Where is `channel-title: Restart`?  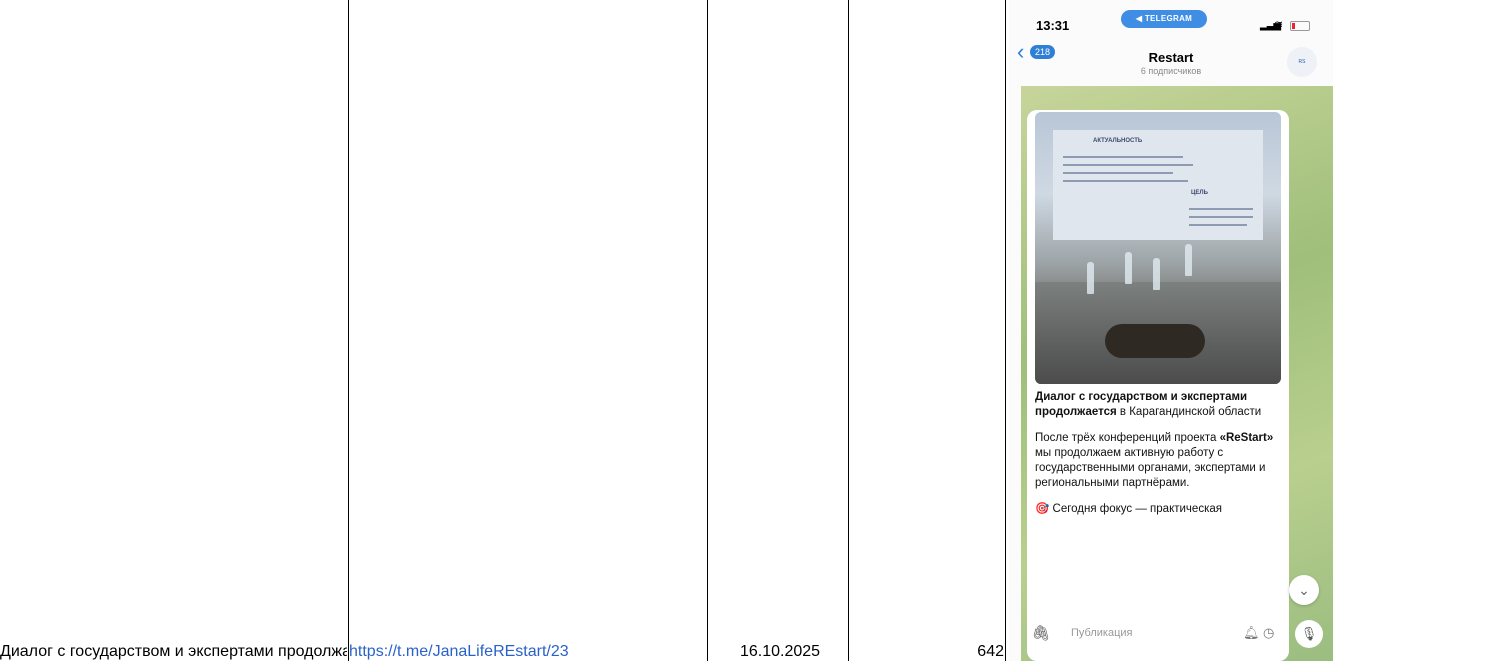
channel-title: Restart is located at coordinates (1171, 57).